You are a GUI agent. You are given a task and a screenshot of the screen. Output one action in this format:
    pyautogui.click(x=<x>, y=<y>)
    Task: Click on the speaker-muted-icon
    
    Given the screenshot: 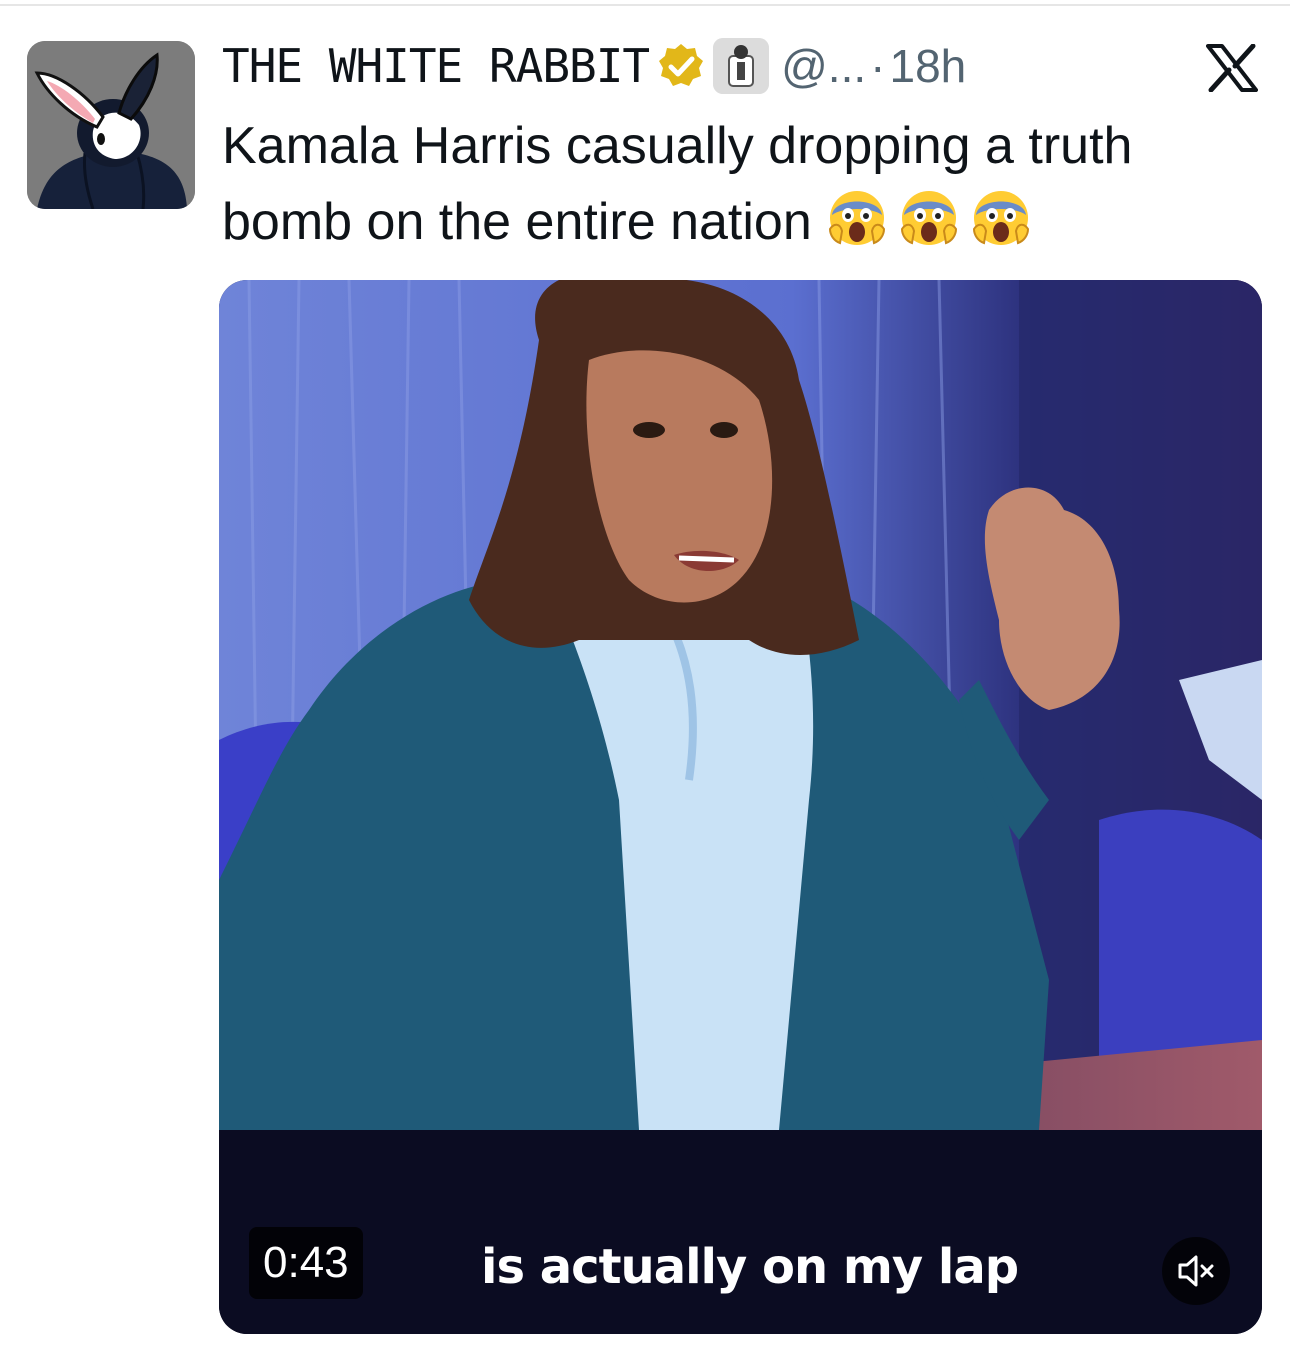 What is the action you would take?
    pyautogui.click(x=1196, y=1271)
    